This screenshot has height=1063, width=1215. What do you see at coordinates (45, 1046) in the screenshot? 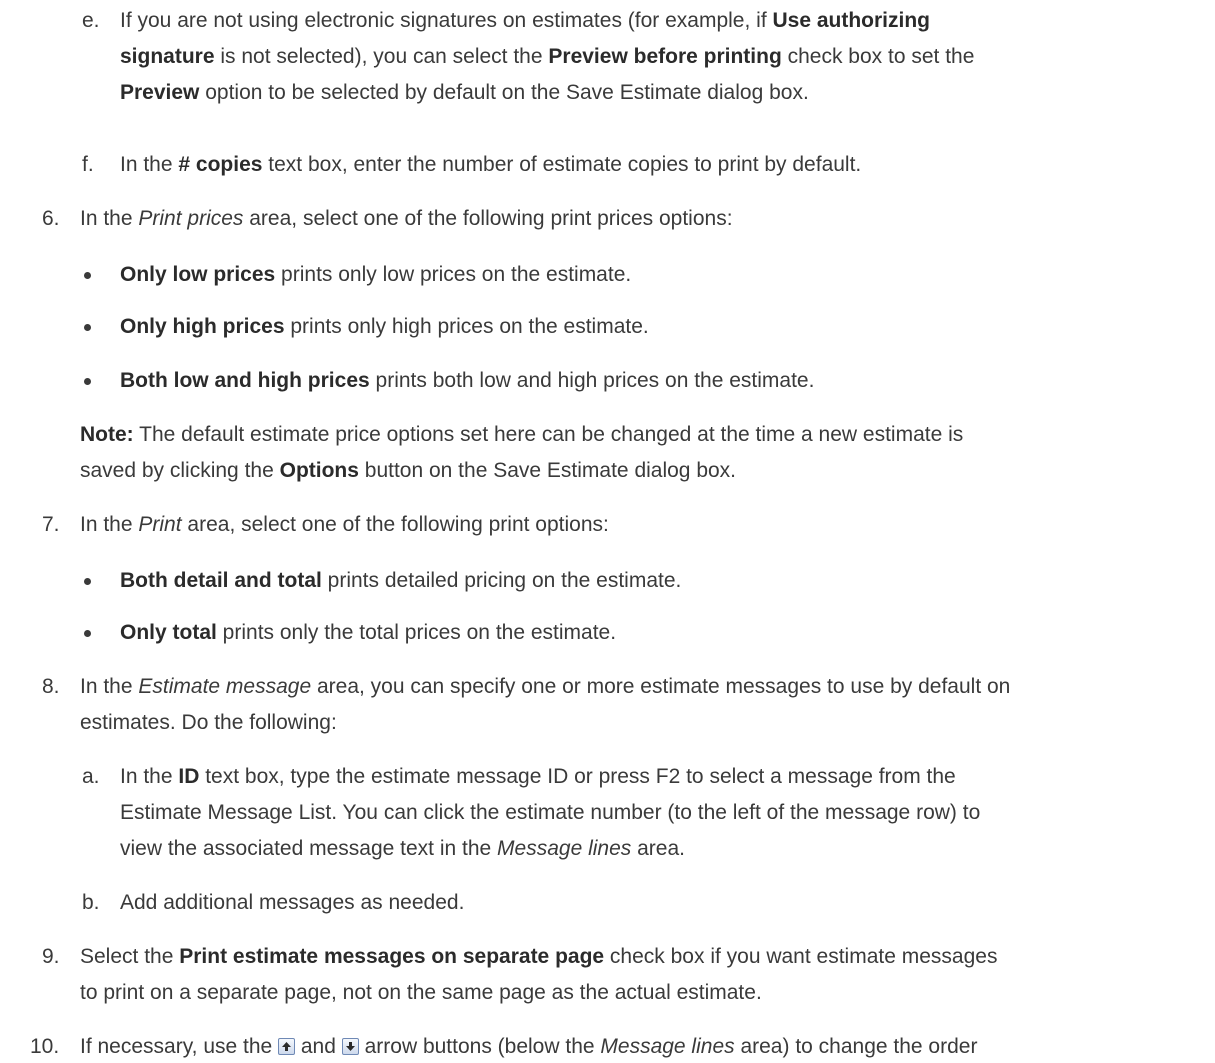
I see `step-10-number: 10.` at bounding box center [45, 1046].